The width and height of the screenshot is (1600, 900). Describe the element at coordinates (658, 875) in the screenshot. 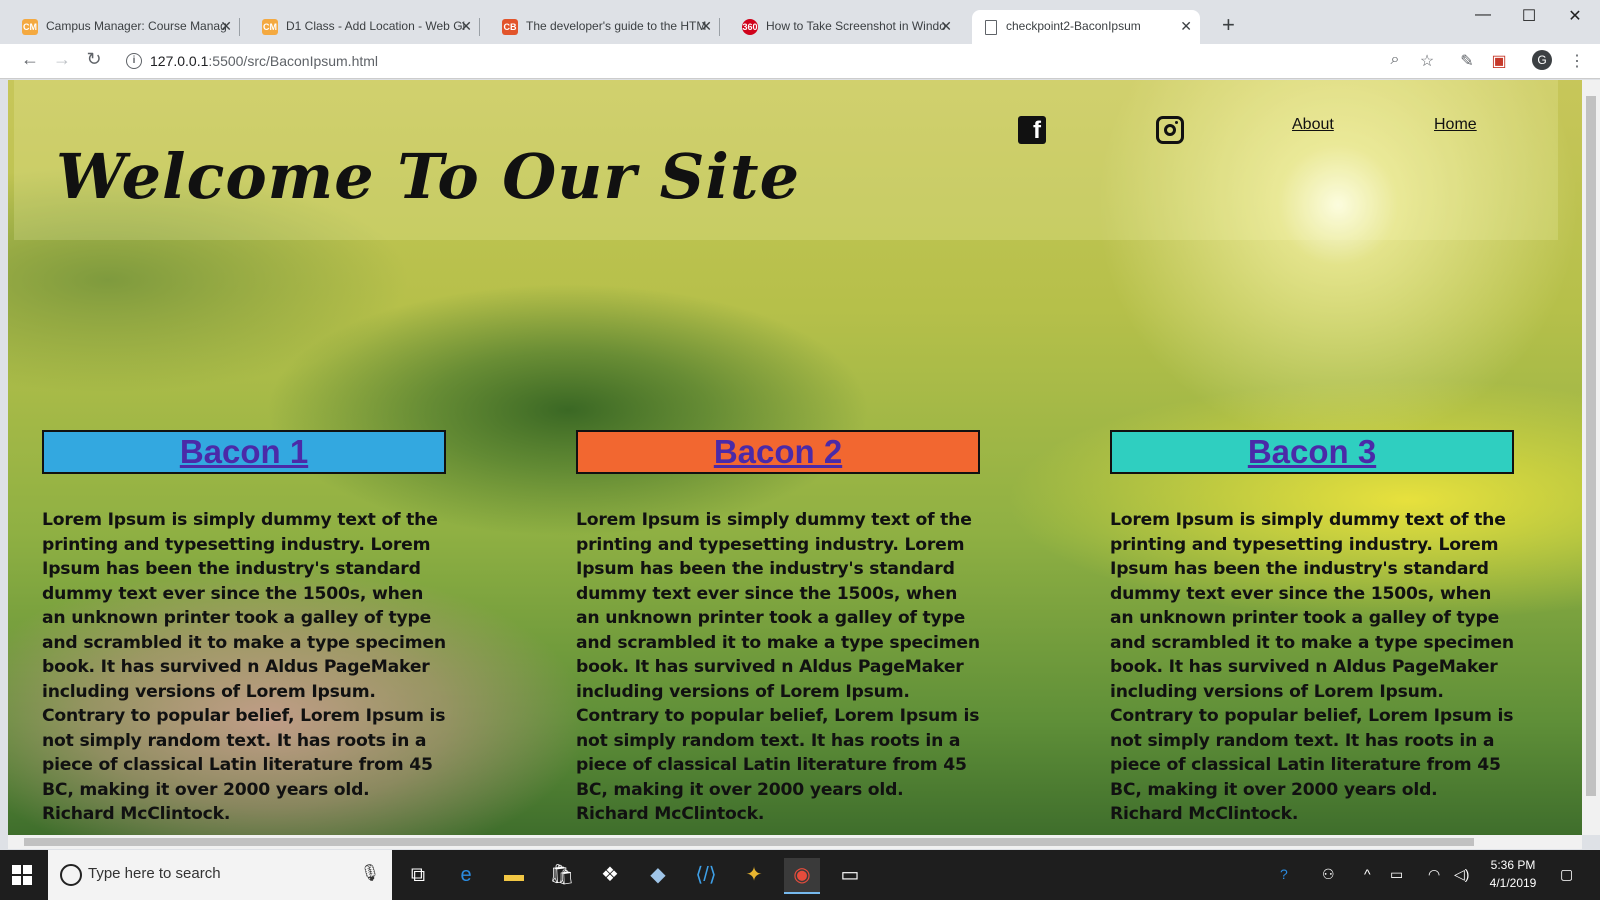

I see `notes-icon: ◆` at that location.